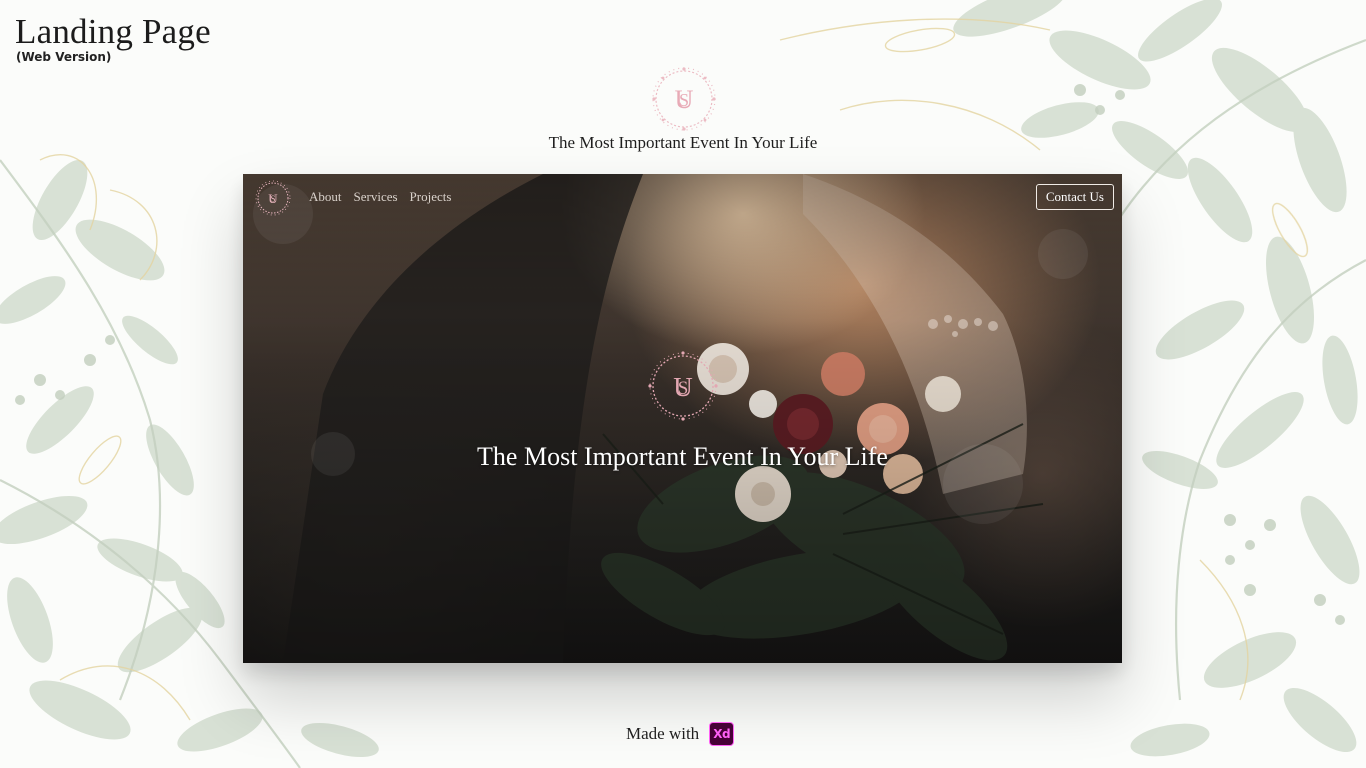  I want to click on nav-links: About Services Projects, so click(380, 197).